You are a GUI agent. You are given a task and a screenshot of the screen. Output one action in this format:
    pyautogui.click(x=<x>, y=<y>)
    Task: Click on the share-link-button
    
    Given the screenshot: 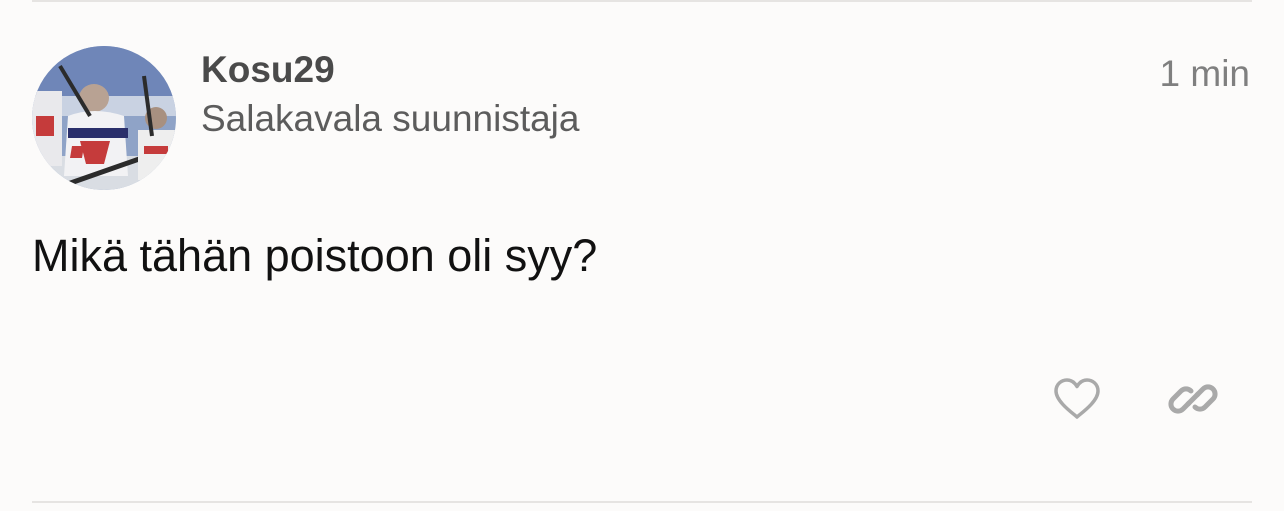 What is the action you would take?
    pyautogui.click(x=1193, y=399)
    